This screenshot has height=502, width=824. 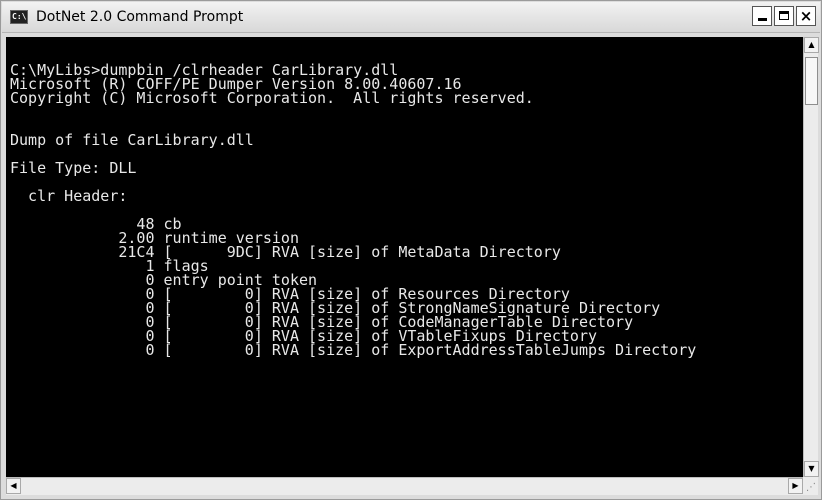 I want to click on maximize-button, so click(x=784, y=16).